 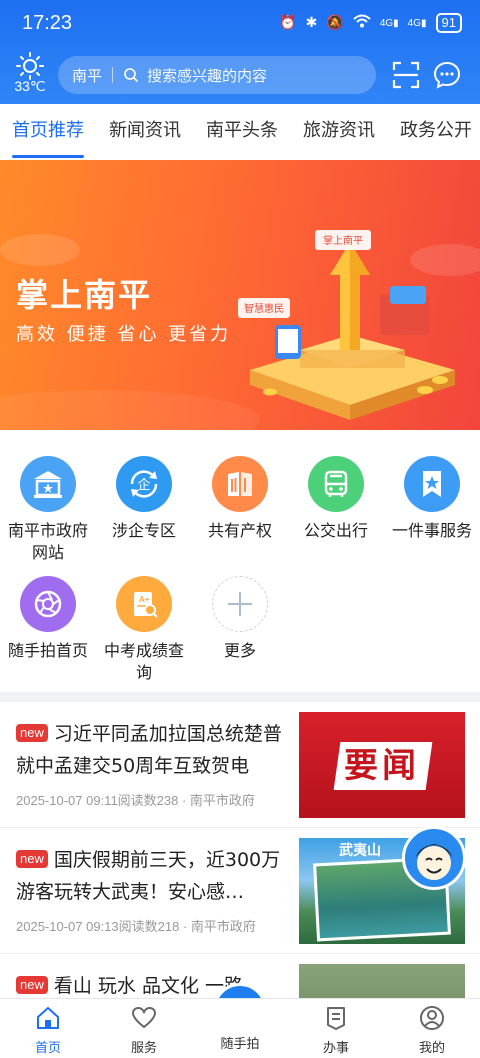 What do you see at coordinates (124, 334) in the screenshot?
I see `banner-subtitle: 高效 便捷 省心 更省力` at bounding box center [124, 334].